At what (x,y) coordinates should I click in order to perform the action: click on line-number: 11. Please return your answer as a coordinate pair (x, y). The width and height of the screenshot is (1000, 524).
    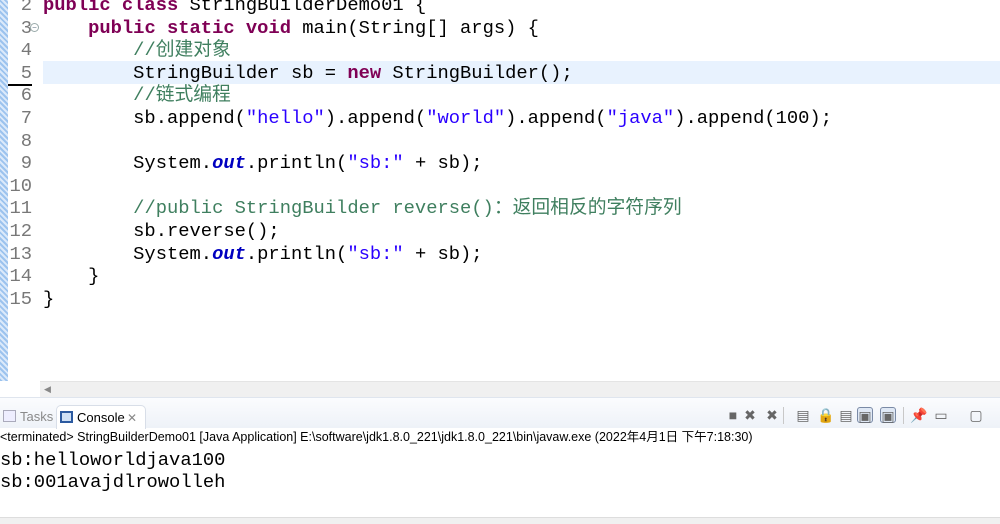
    Looking at the image, I should click on (20, 208).